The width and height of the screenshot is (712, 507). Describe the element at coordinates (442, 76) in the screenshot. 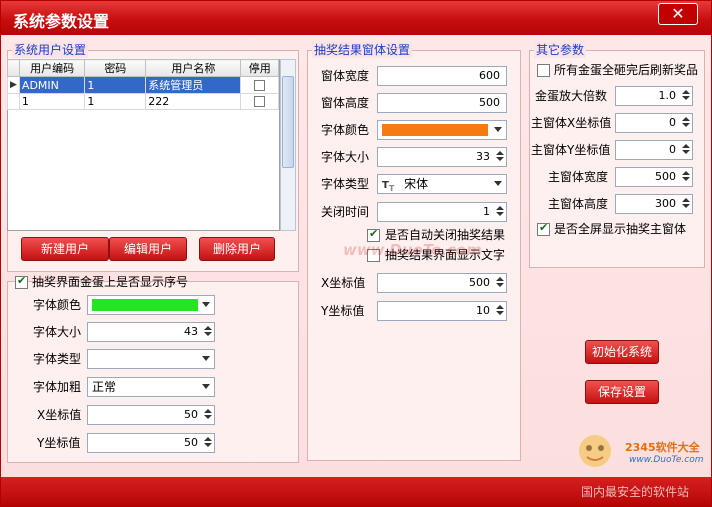

I see `result-width-input: 600` at that location.